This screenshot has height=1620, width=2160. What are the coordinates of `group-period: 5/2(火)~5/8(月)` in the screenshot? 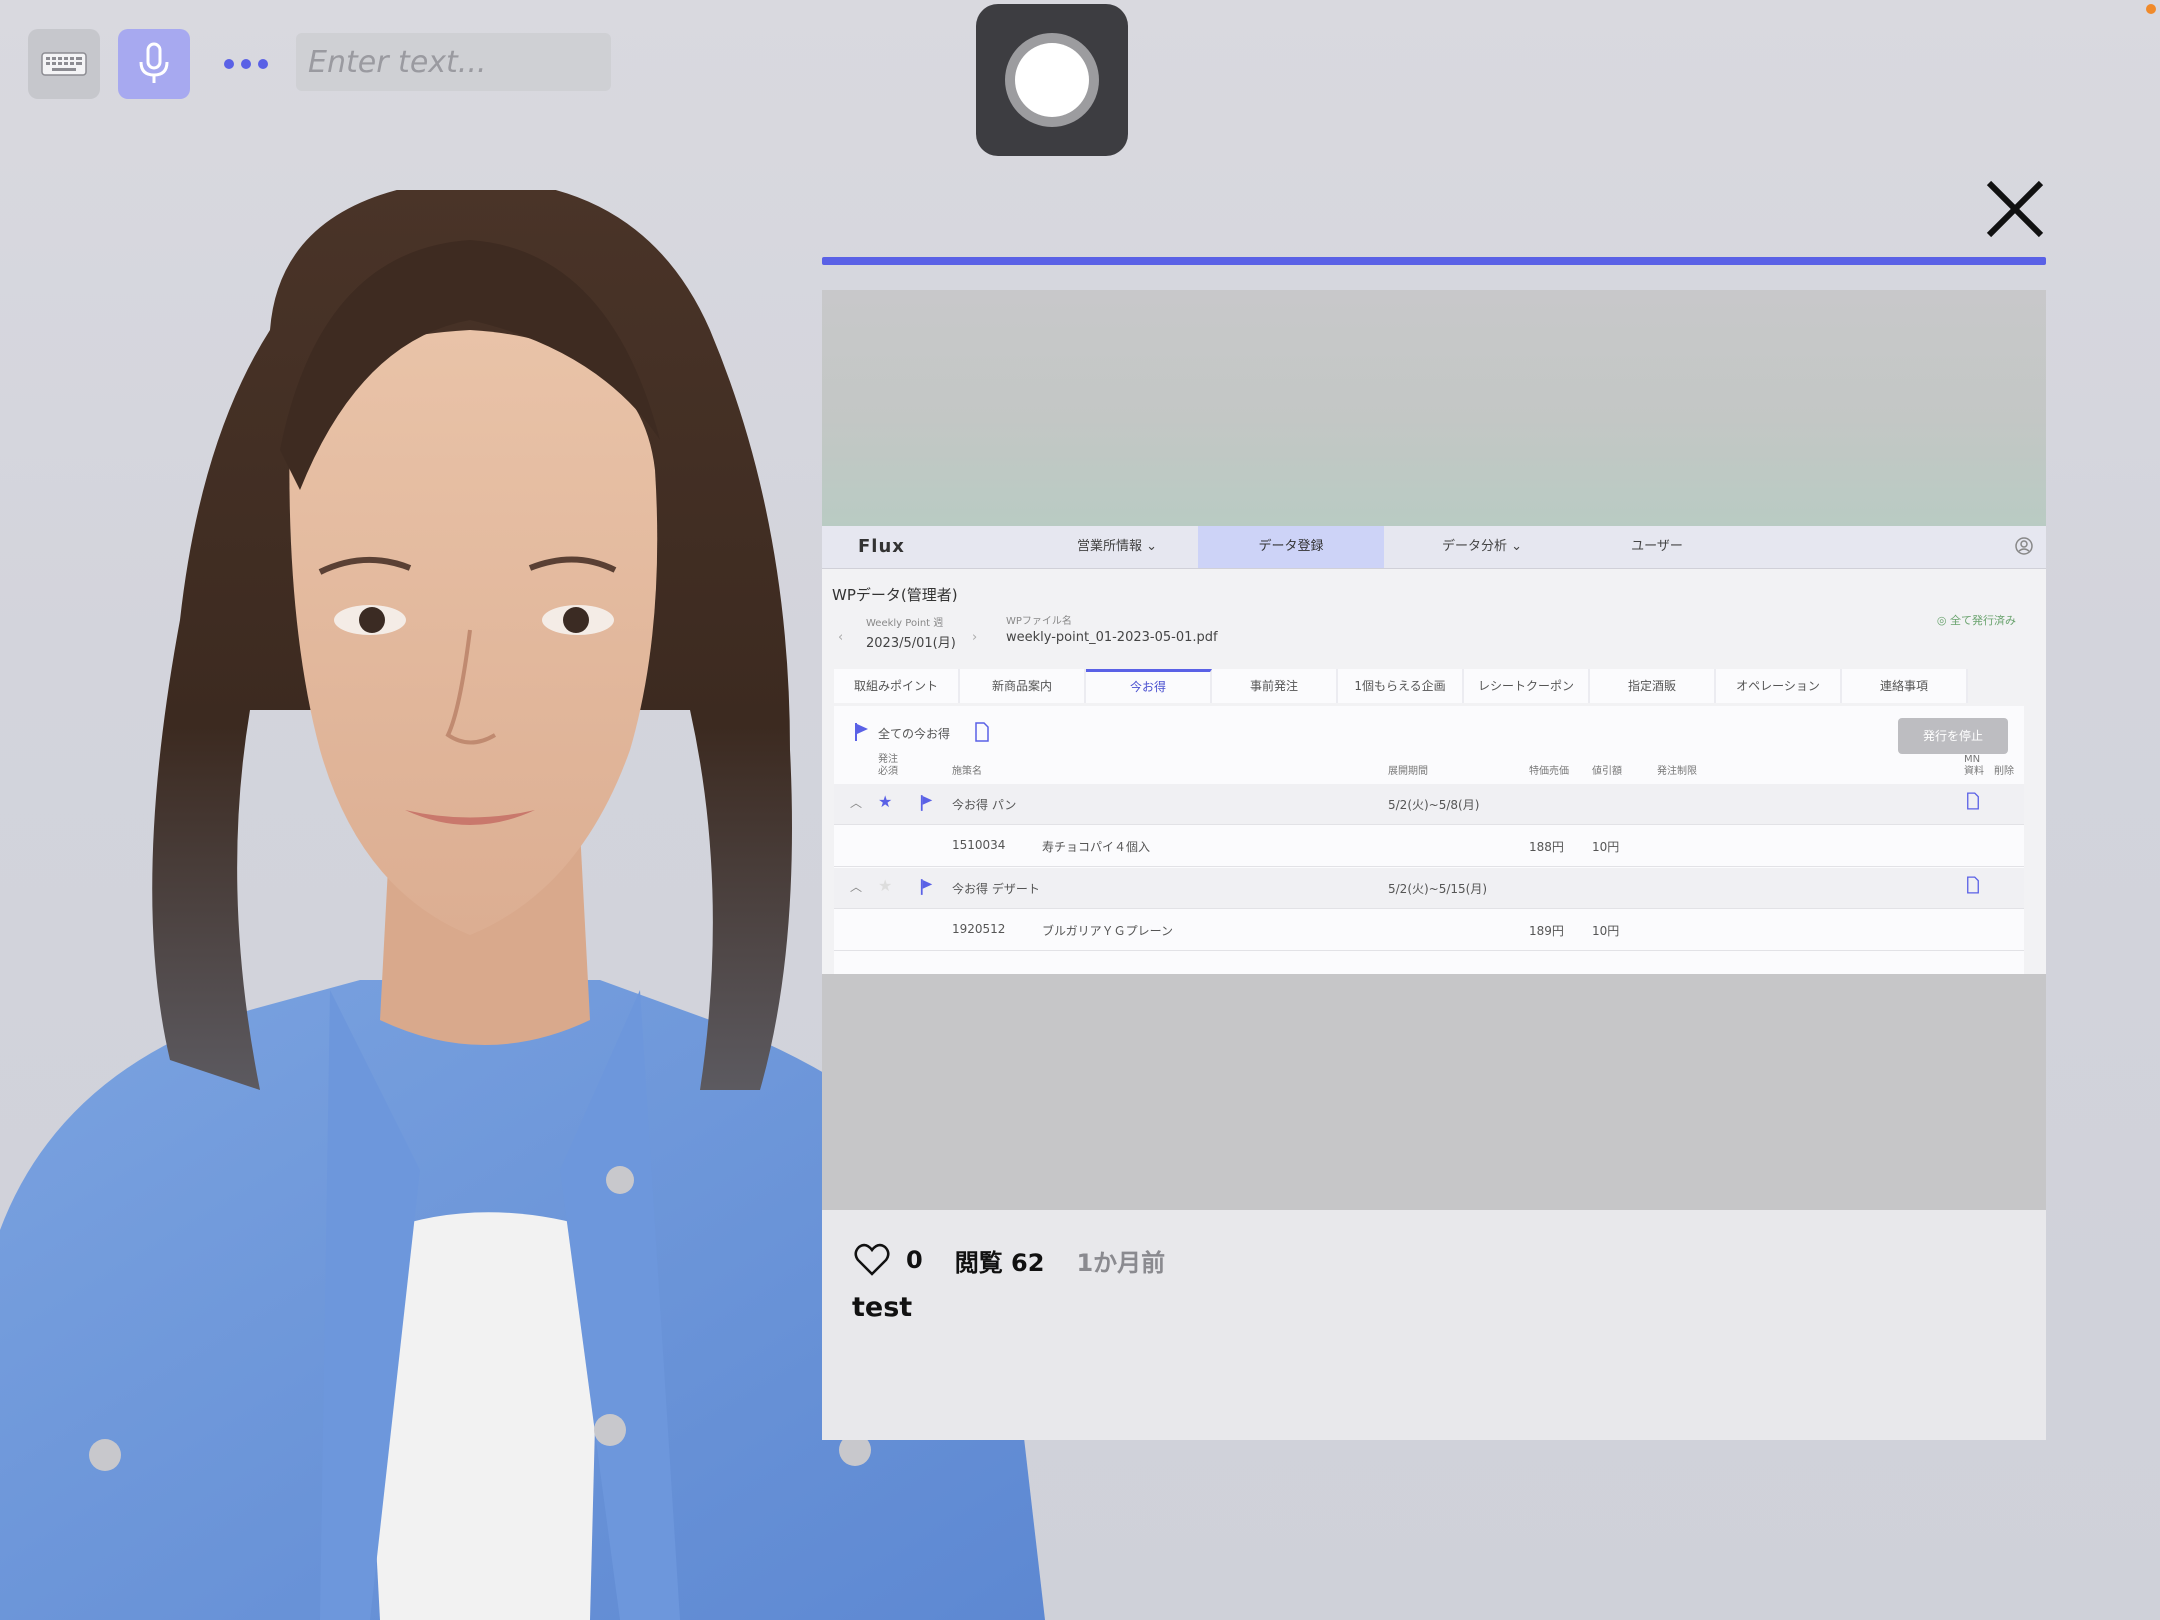 It's located at (1434, 805).